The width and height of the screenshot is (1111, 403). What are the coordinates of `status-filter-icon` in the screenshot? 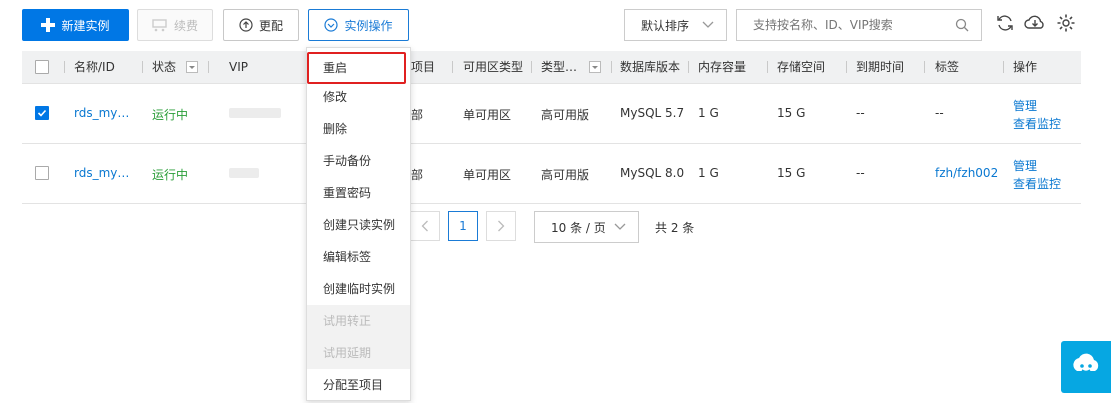 It's located at (192, 67).